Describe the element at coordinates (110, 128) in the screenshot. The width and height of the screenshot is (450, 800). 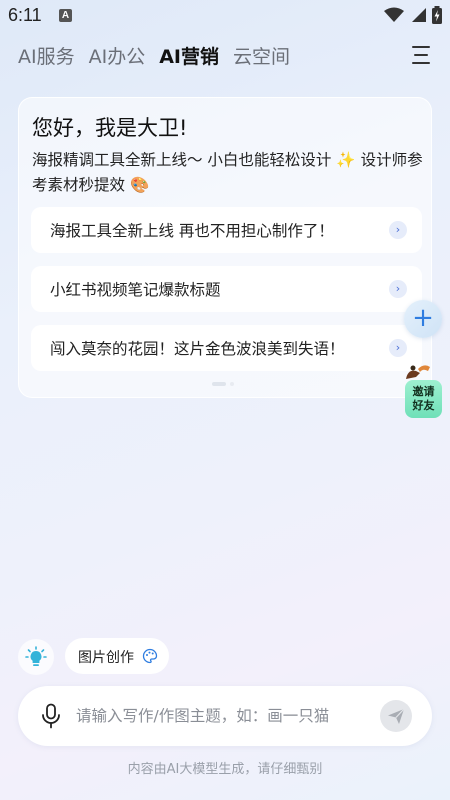
I see `greeting-title: 您好，我是大卫!` at that location.